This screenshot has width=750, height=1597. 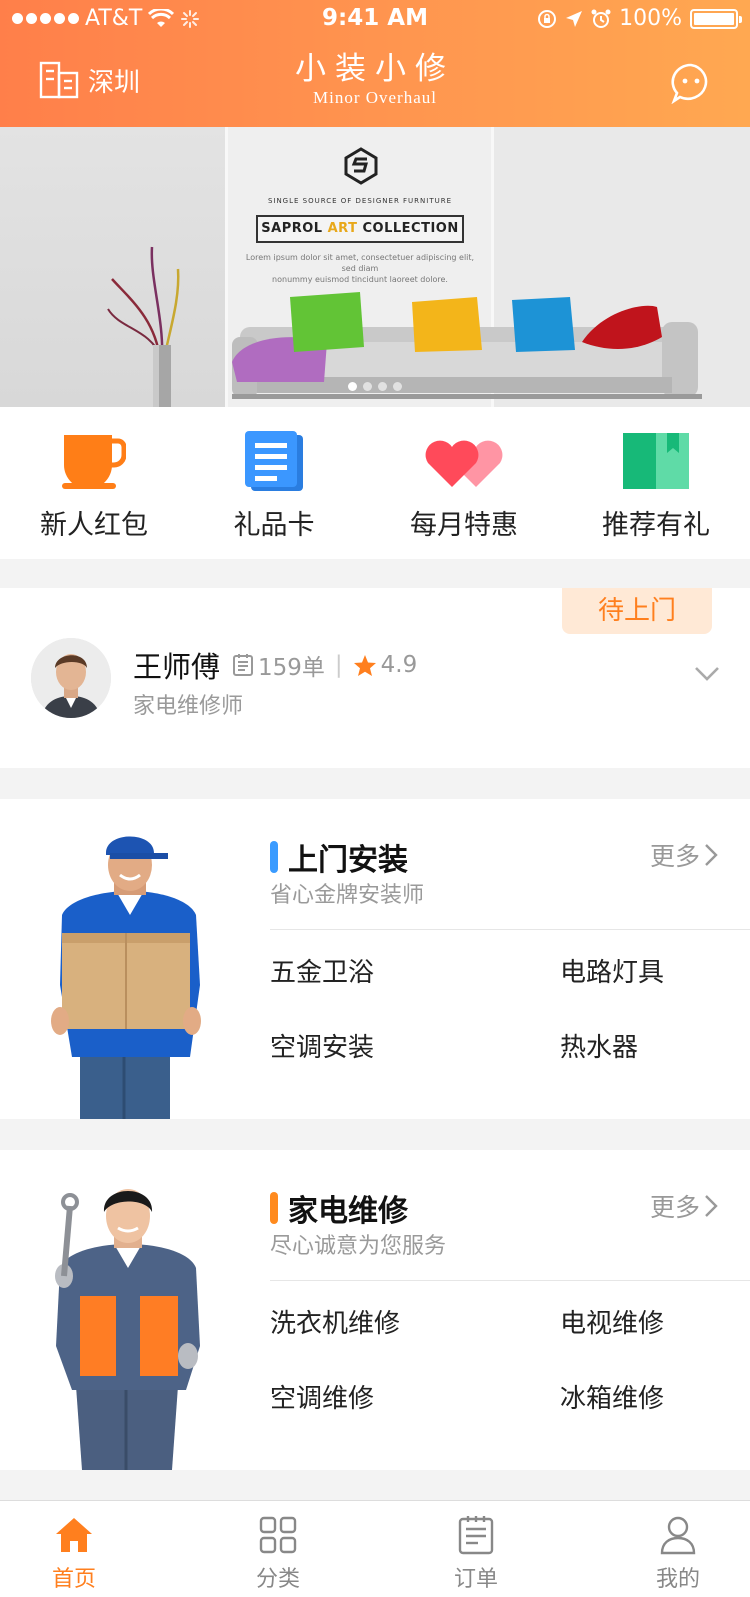 What do you see at coordinates (678, 1535) in the screenshot?
I see `user-icon` at bounding box center [678, 1535].